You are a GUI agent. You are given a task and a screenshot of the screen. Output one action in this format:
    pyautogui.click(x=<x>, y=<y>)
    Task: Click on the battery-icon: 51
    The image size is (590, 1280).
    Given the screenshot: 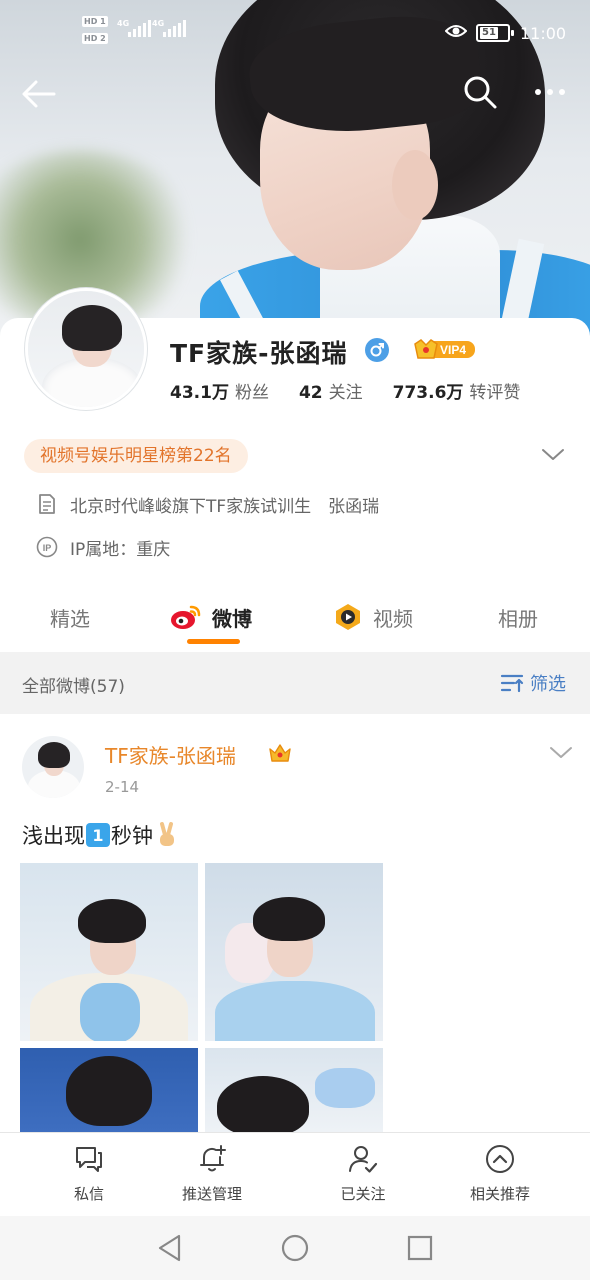 What is the action you would take?
    pyautogui.click(x=495, y=33)
    